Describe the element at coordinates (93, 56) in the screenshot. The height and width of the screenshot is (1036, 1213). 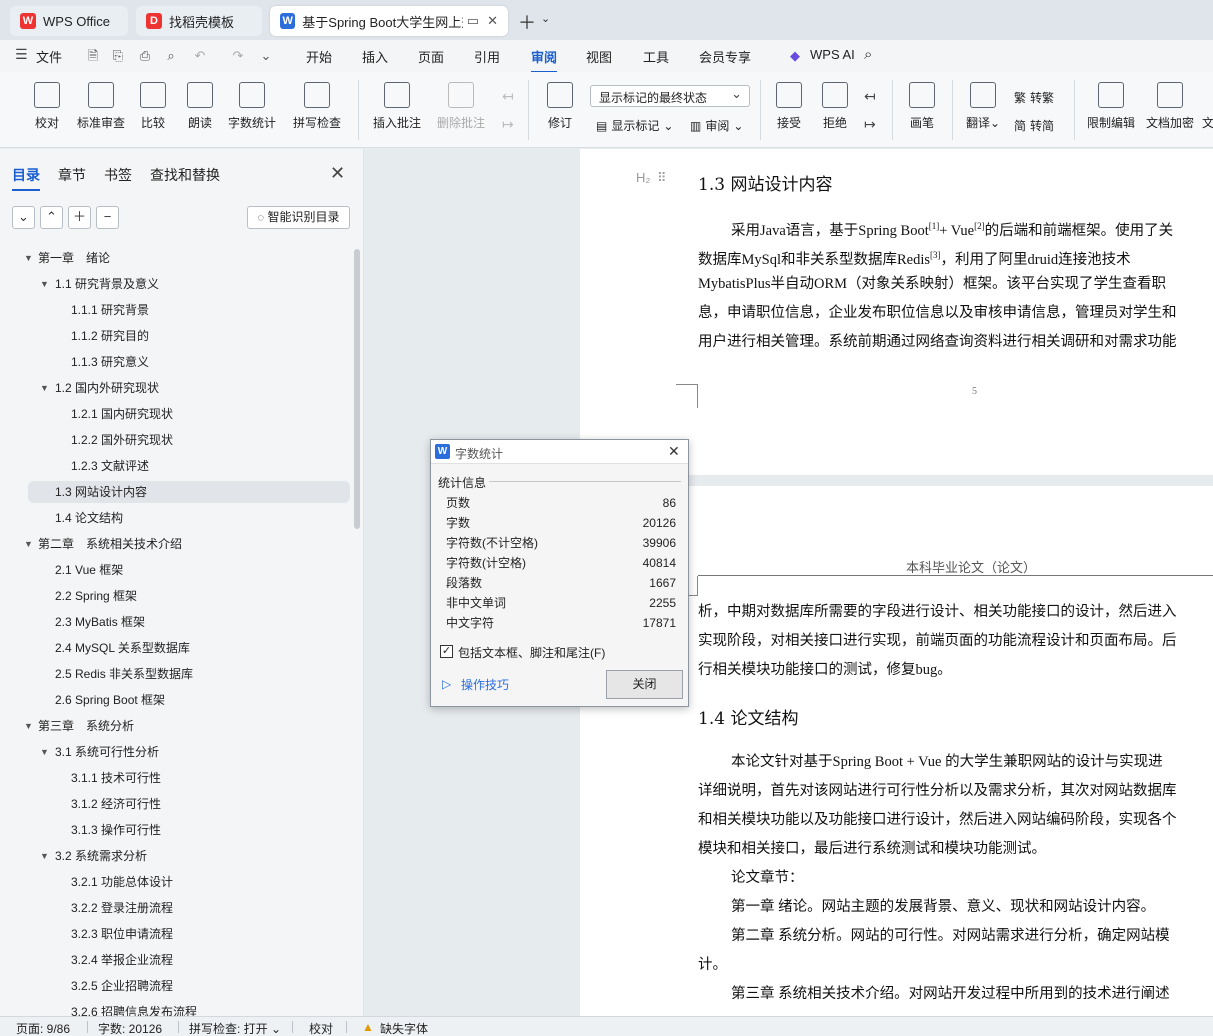
I see `save-icon: 🗎` at that location.